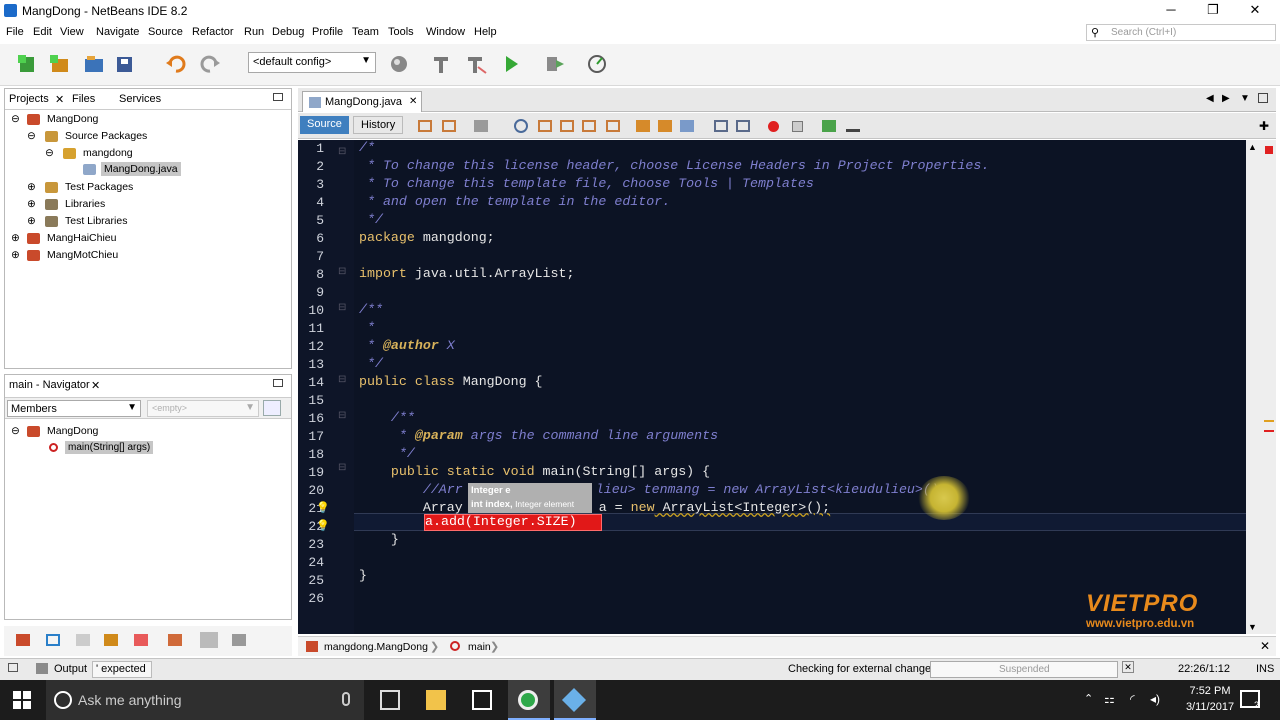  Describe the element at coordinates (1264, 126) in the screenshot. I see `split-editor-icon: ✚` at that location.